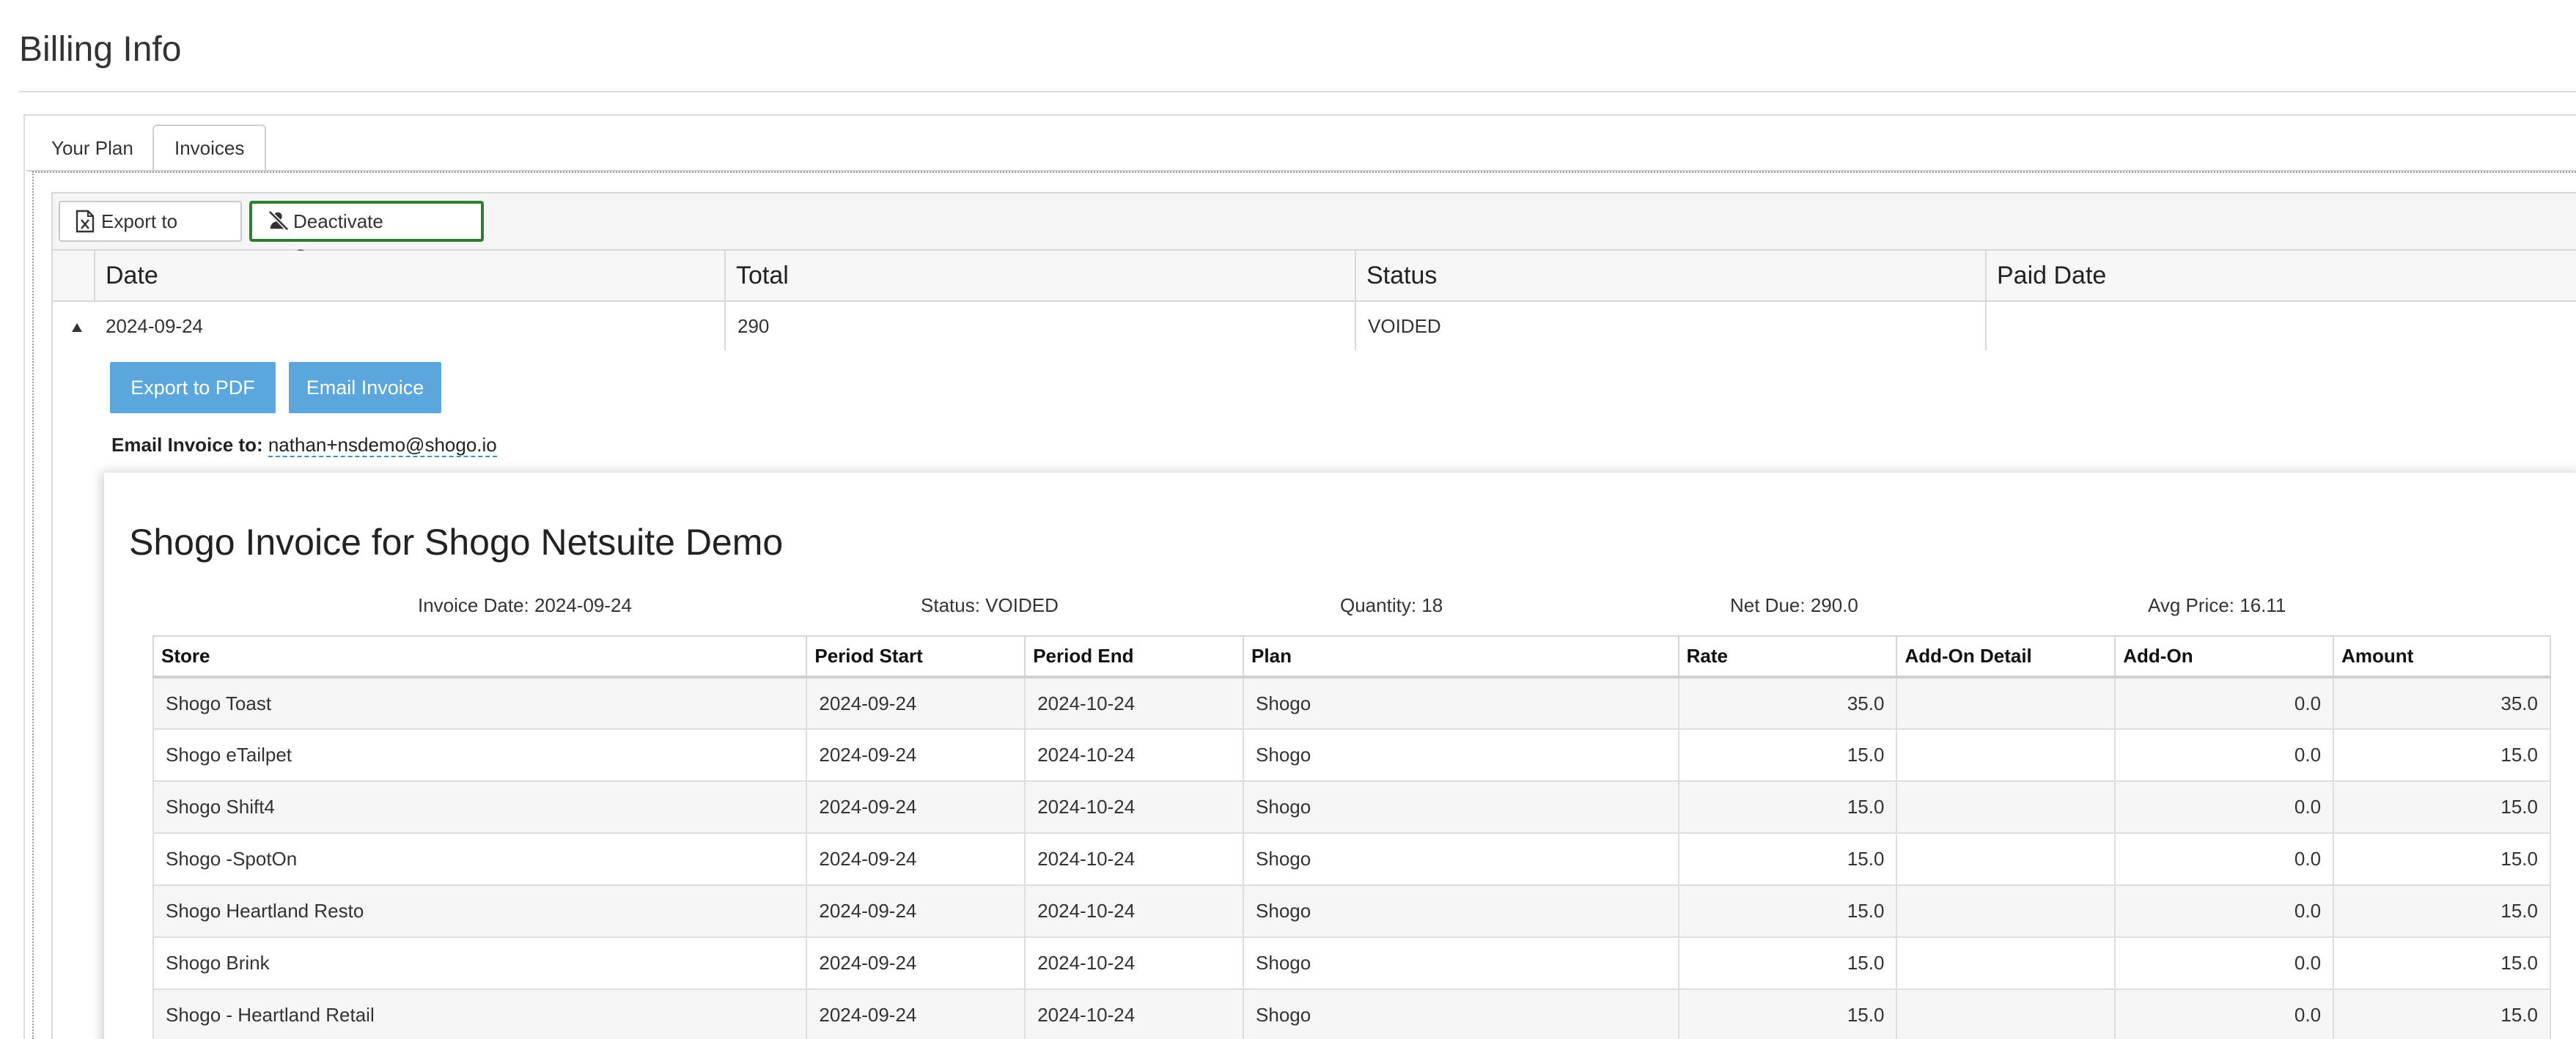 The width and height of the screenshot is (2576, 1039). Describe the element at coordinates (480, 657) in the screenshot. I see `col-store: Store` at that location.